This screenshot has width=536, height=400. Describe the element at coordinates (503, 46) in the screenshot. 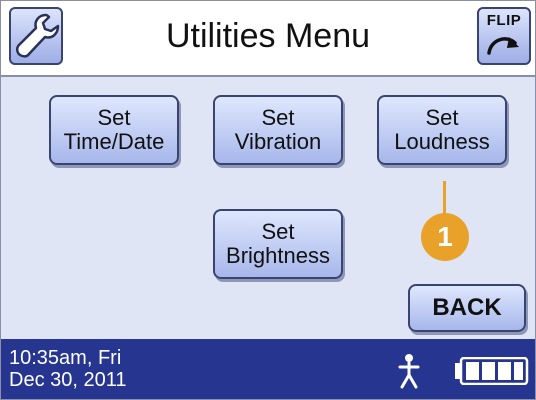

I see `flip-arrow-icon` at that location.